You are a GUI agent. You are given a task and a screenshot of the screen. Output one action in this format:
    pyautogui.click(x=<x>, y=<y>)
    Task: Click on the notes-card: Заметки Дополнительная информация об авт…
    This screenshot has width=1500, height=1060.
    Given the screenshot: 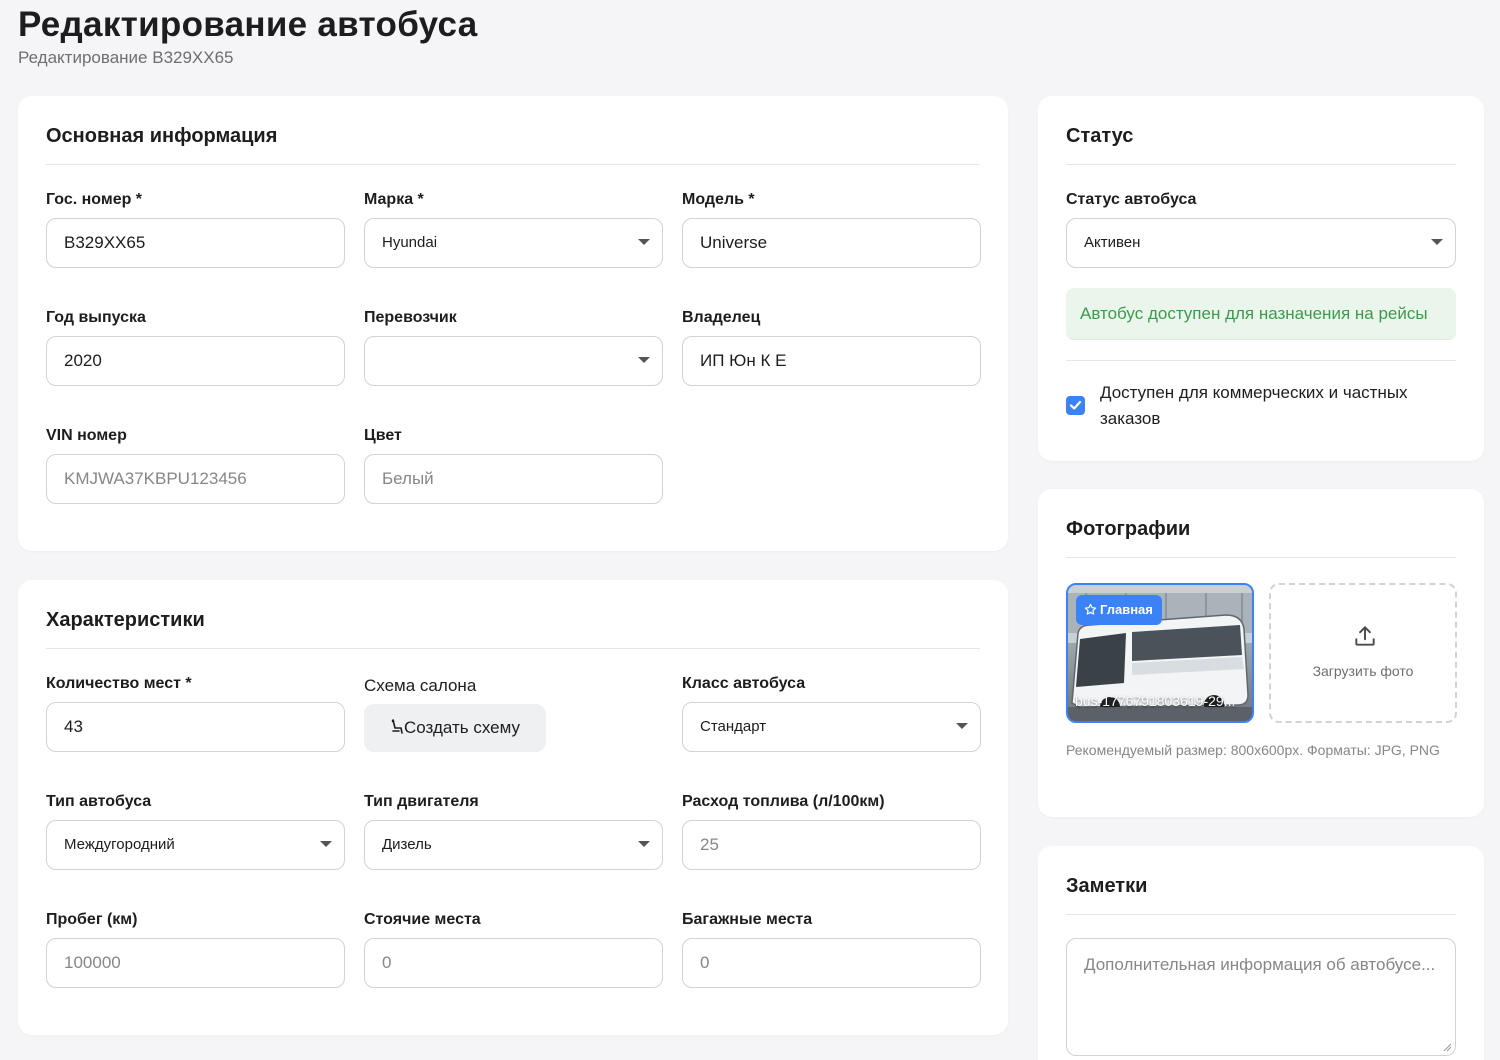 What is the action you would take?
    pyautogui.click(x=1261, y=953)
    